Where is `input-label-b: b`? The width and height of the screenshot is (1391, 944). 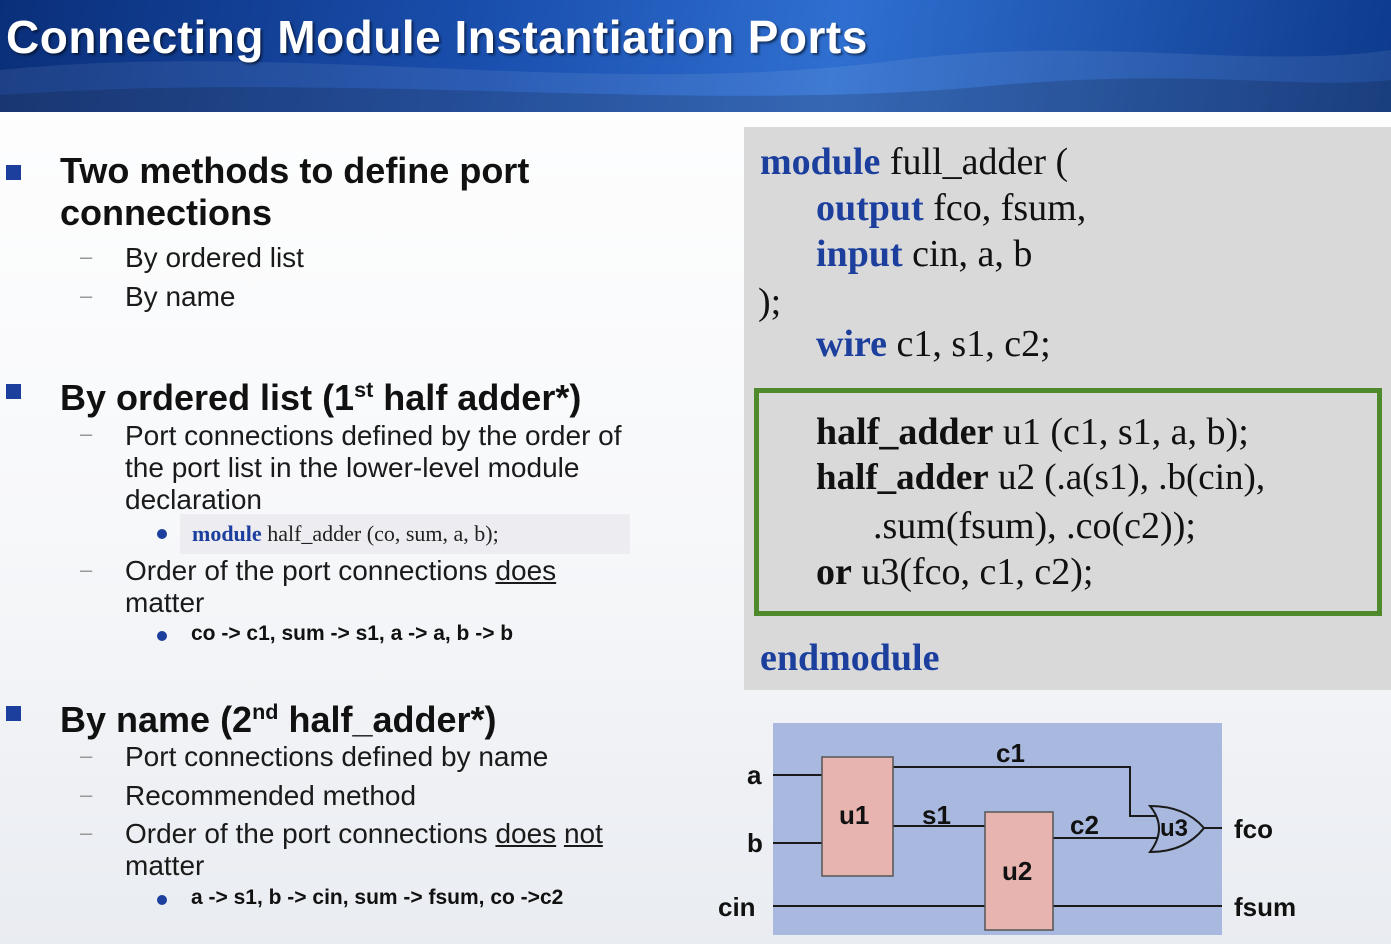 input-label-b: b is located at coordinates (755, 843).